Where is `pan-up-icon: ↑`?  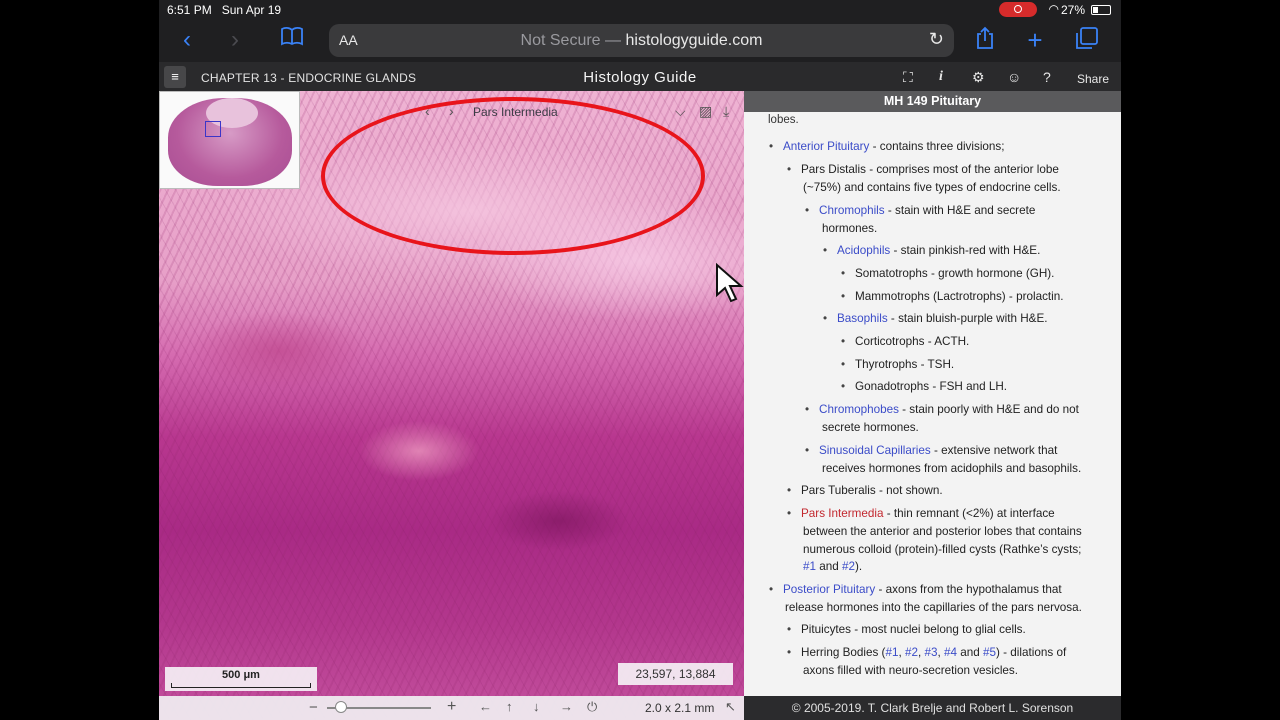
pan-up-icon: ↑ is located at coordinates (509, 706).